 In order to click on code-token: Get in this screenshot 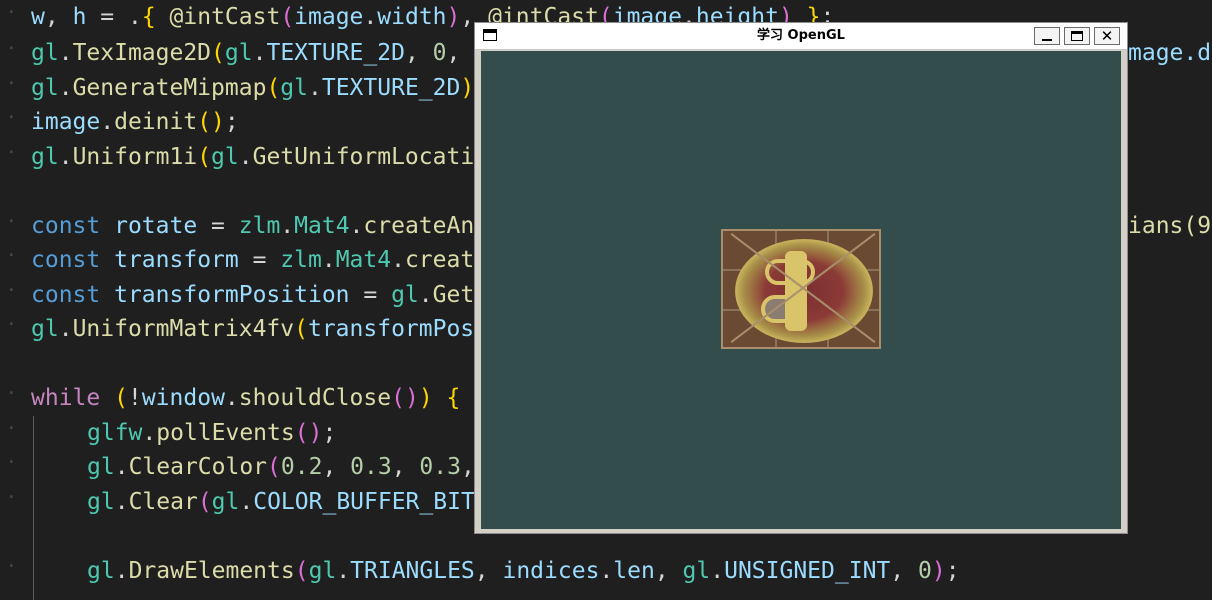, I will do `click(453, 295)`.